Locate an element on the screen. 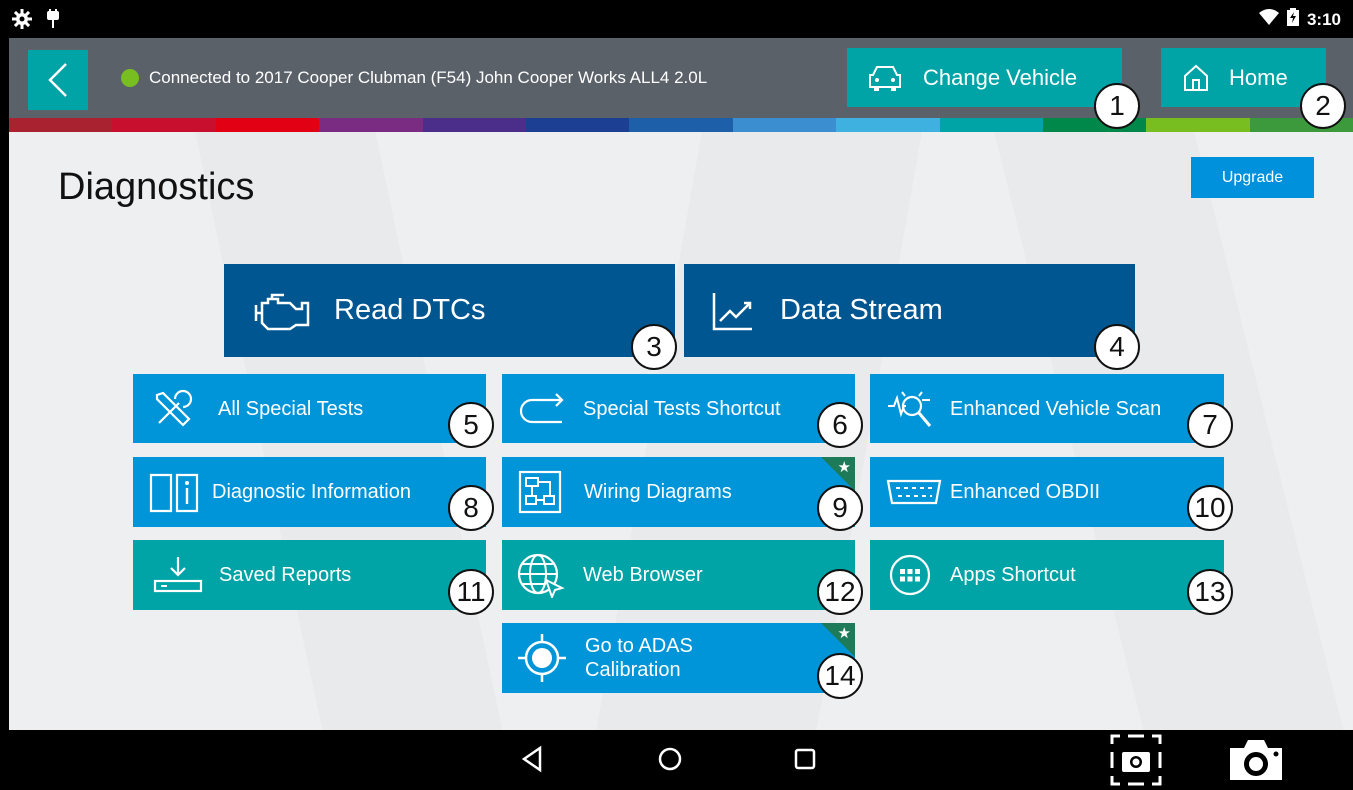 The image size is (1353, 790). apps-grid-icon is located at coordinates (910, 575).